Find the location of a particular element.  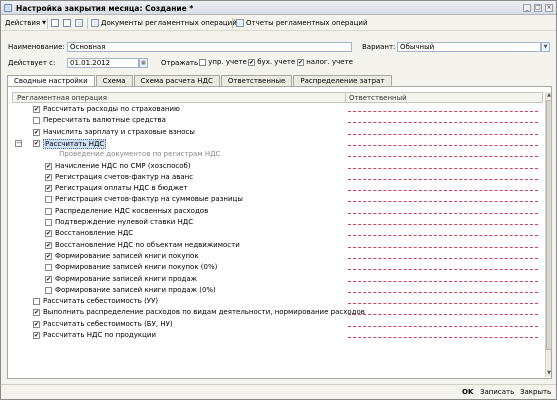

actions-menu: Действия ▼ is located at coordinates (25, 23).